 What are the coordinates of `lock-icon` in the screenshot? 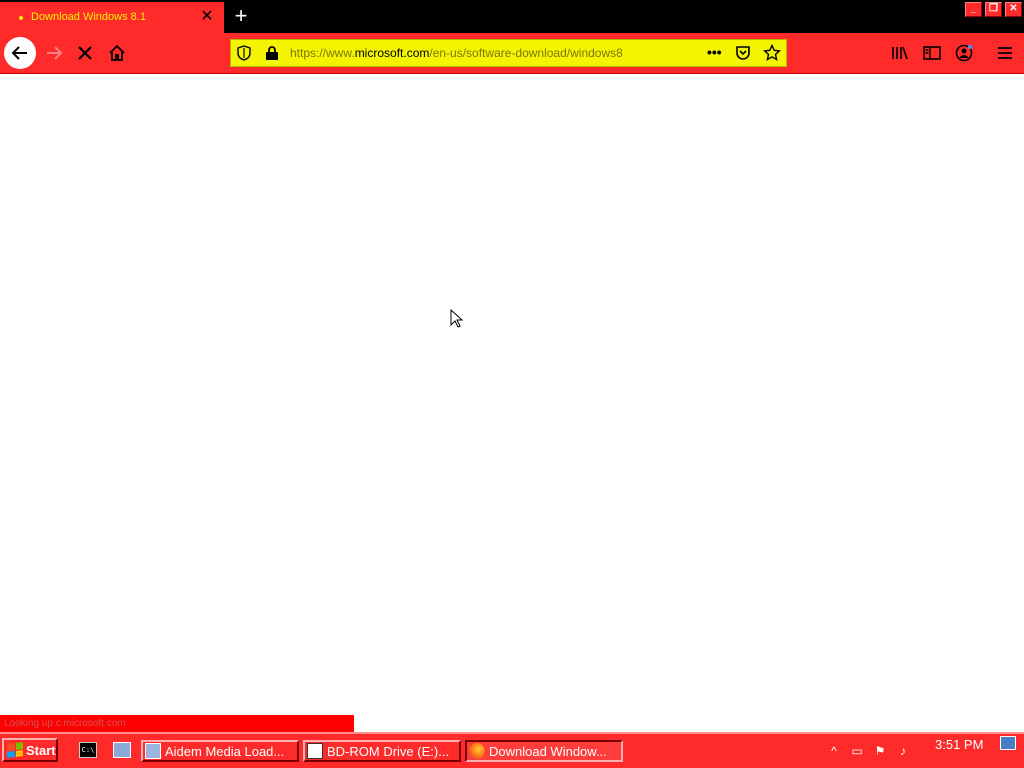 It's located at (272, 53).